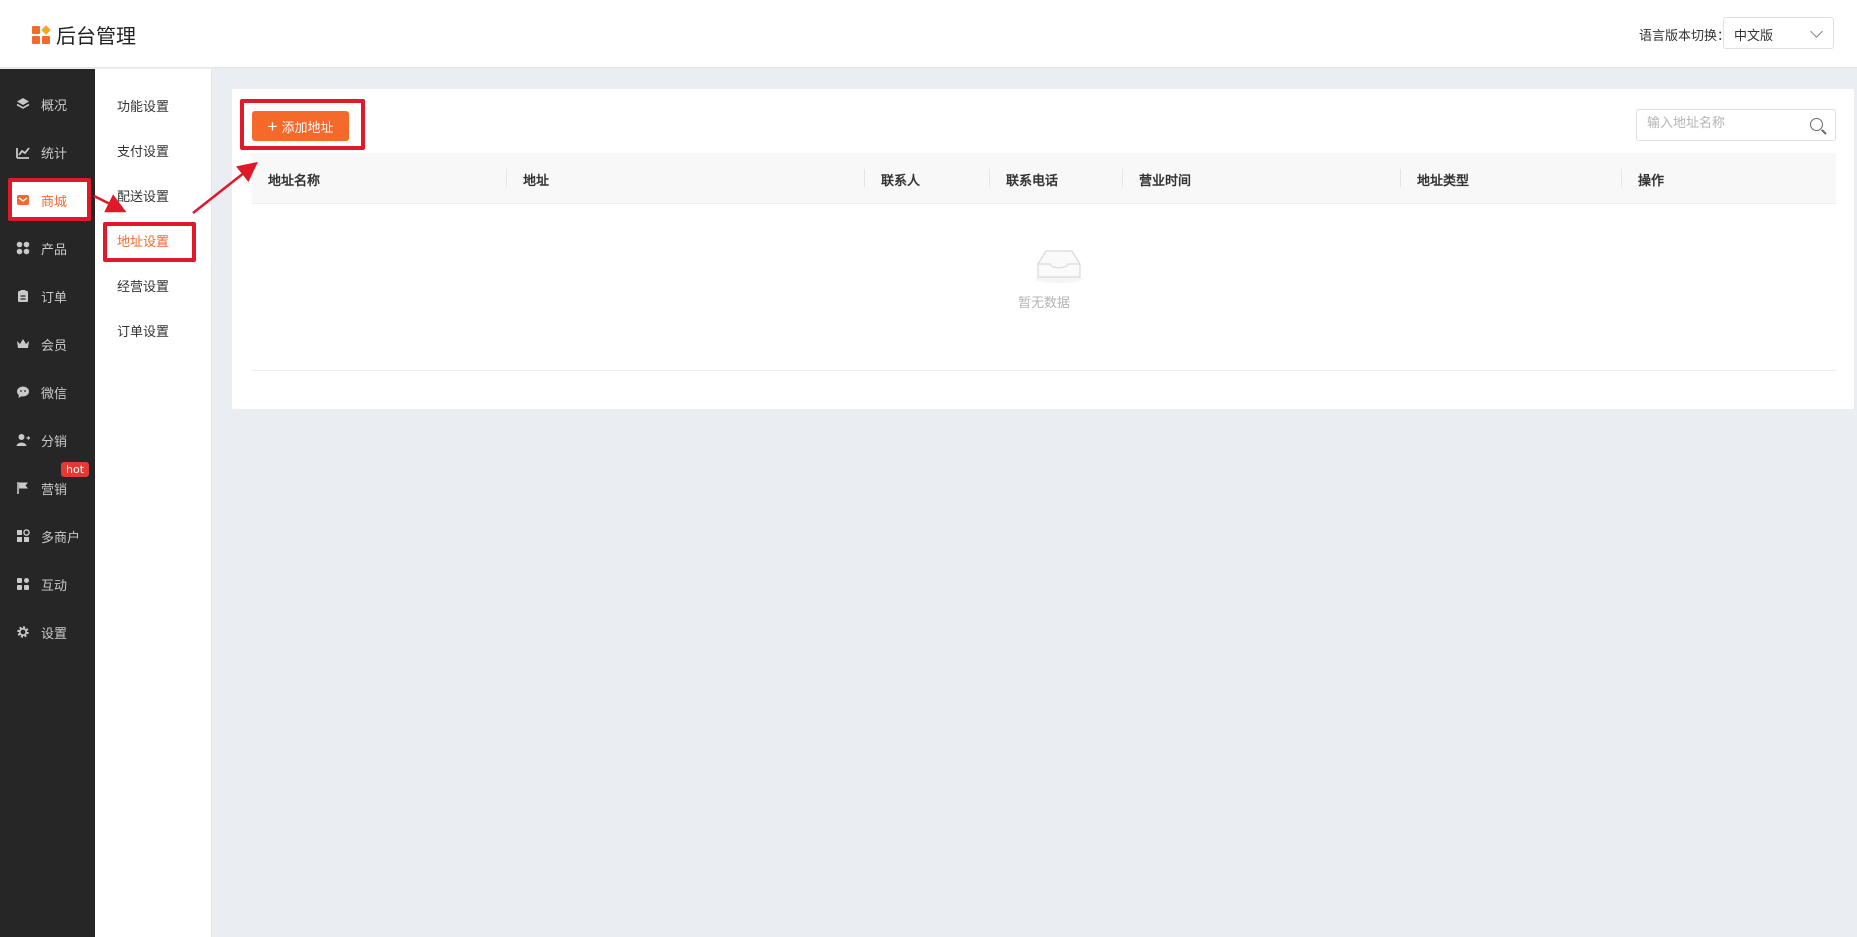 Image resolution: width=1857 pixels, height=937 pixels. What do you see at coordinates (901, 181) in the screenshot?
I see `column-header-contact: 联系人` at bounding box center [901, 181].